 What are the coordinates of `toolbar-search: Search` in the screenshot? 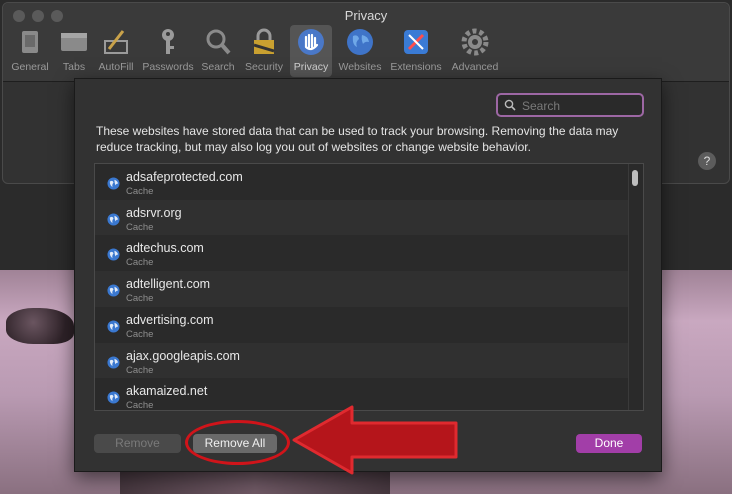 It's located at (218, 51).